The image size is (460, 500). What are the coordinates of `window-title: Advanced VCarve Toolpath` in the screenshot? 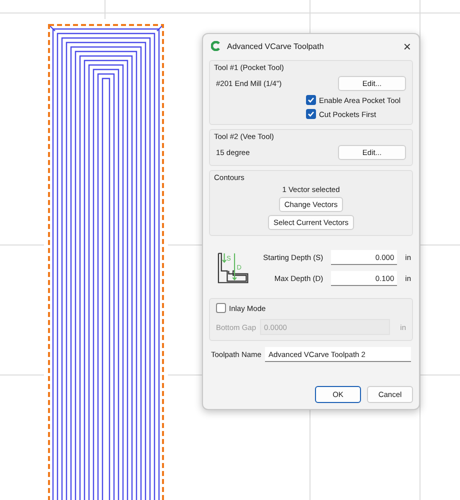 It's located at (276, 46).